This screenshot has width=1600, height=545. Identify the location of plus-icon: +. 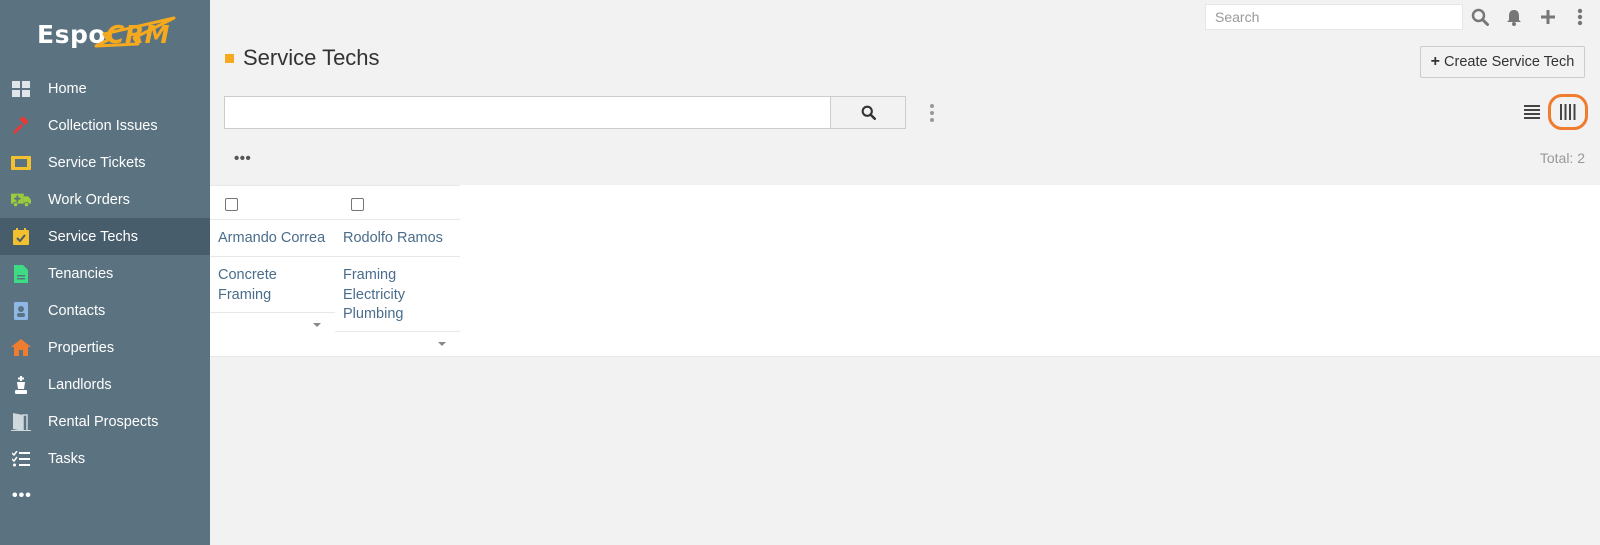
(1435, 61).